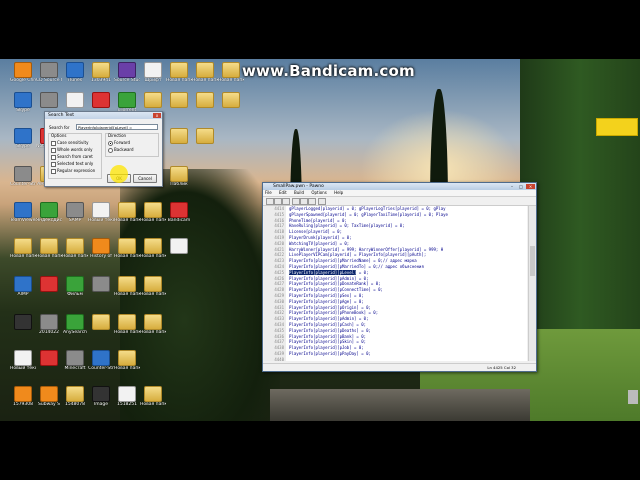 This screenshot has width=640, height=480. I want to click on desktop-icon: 1548078, so click(75, 396).